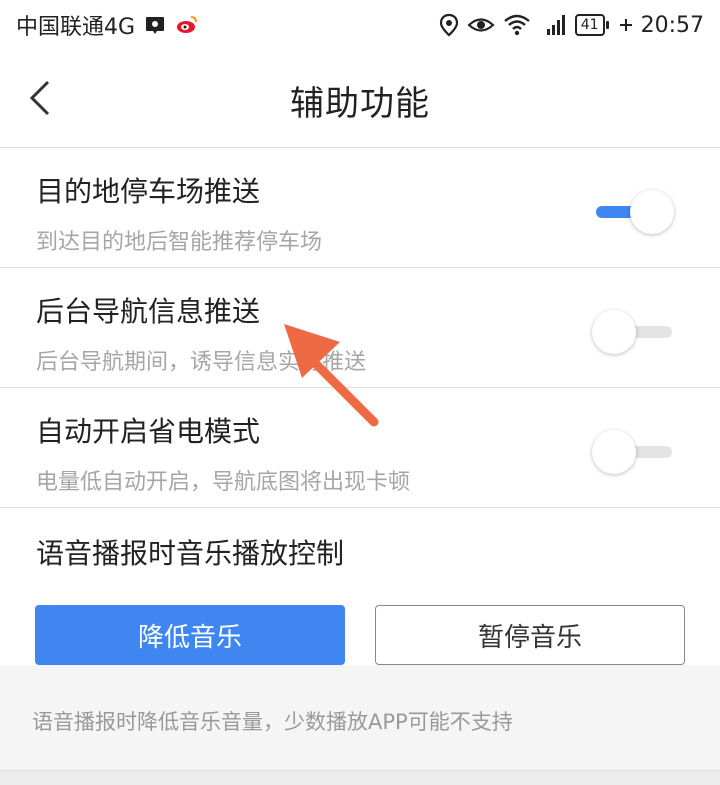 The width and height of the screenshot is (720, 785). What do you see at coordinates (449, 25) in the screenshot?
I see `location-icon` at bounding box center [449, 25].